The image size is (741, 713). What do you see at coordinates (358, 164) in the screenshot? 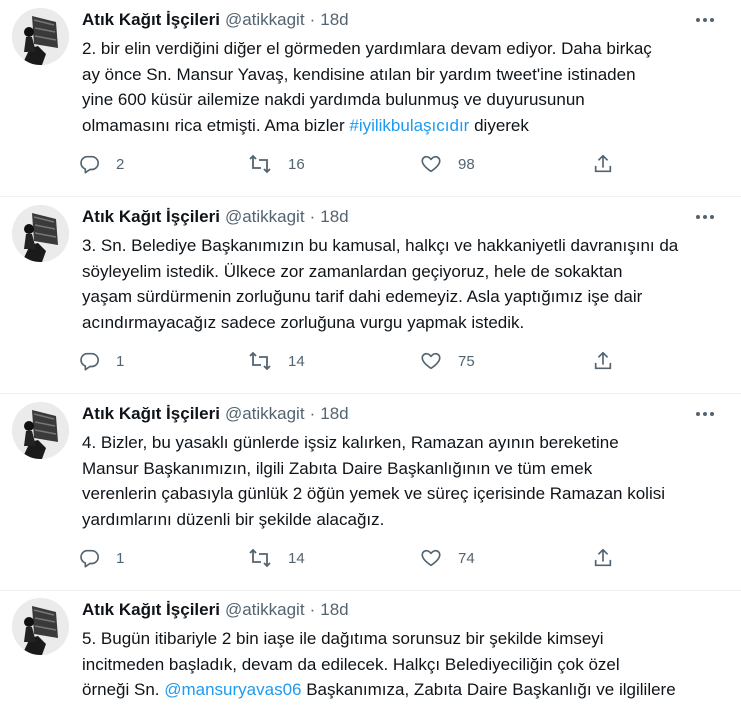
I see `tweet-actions: 2 16 98` at bounding box center [358, 164].